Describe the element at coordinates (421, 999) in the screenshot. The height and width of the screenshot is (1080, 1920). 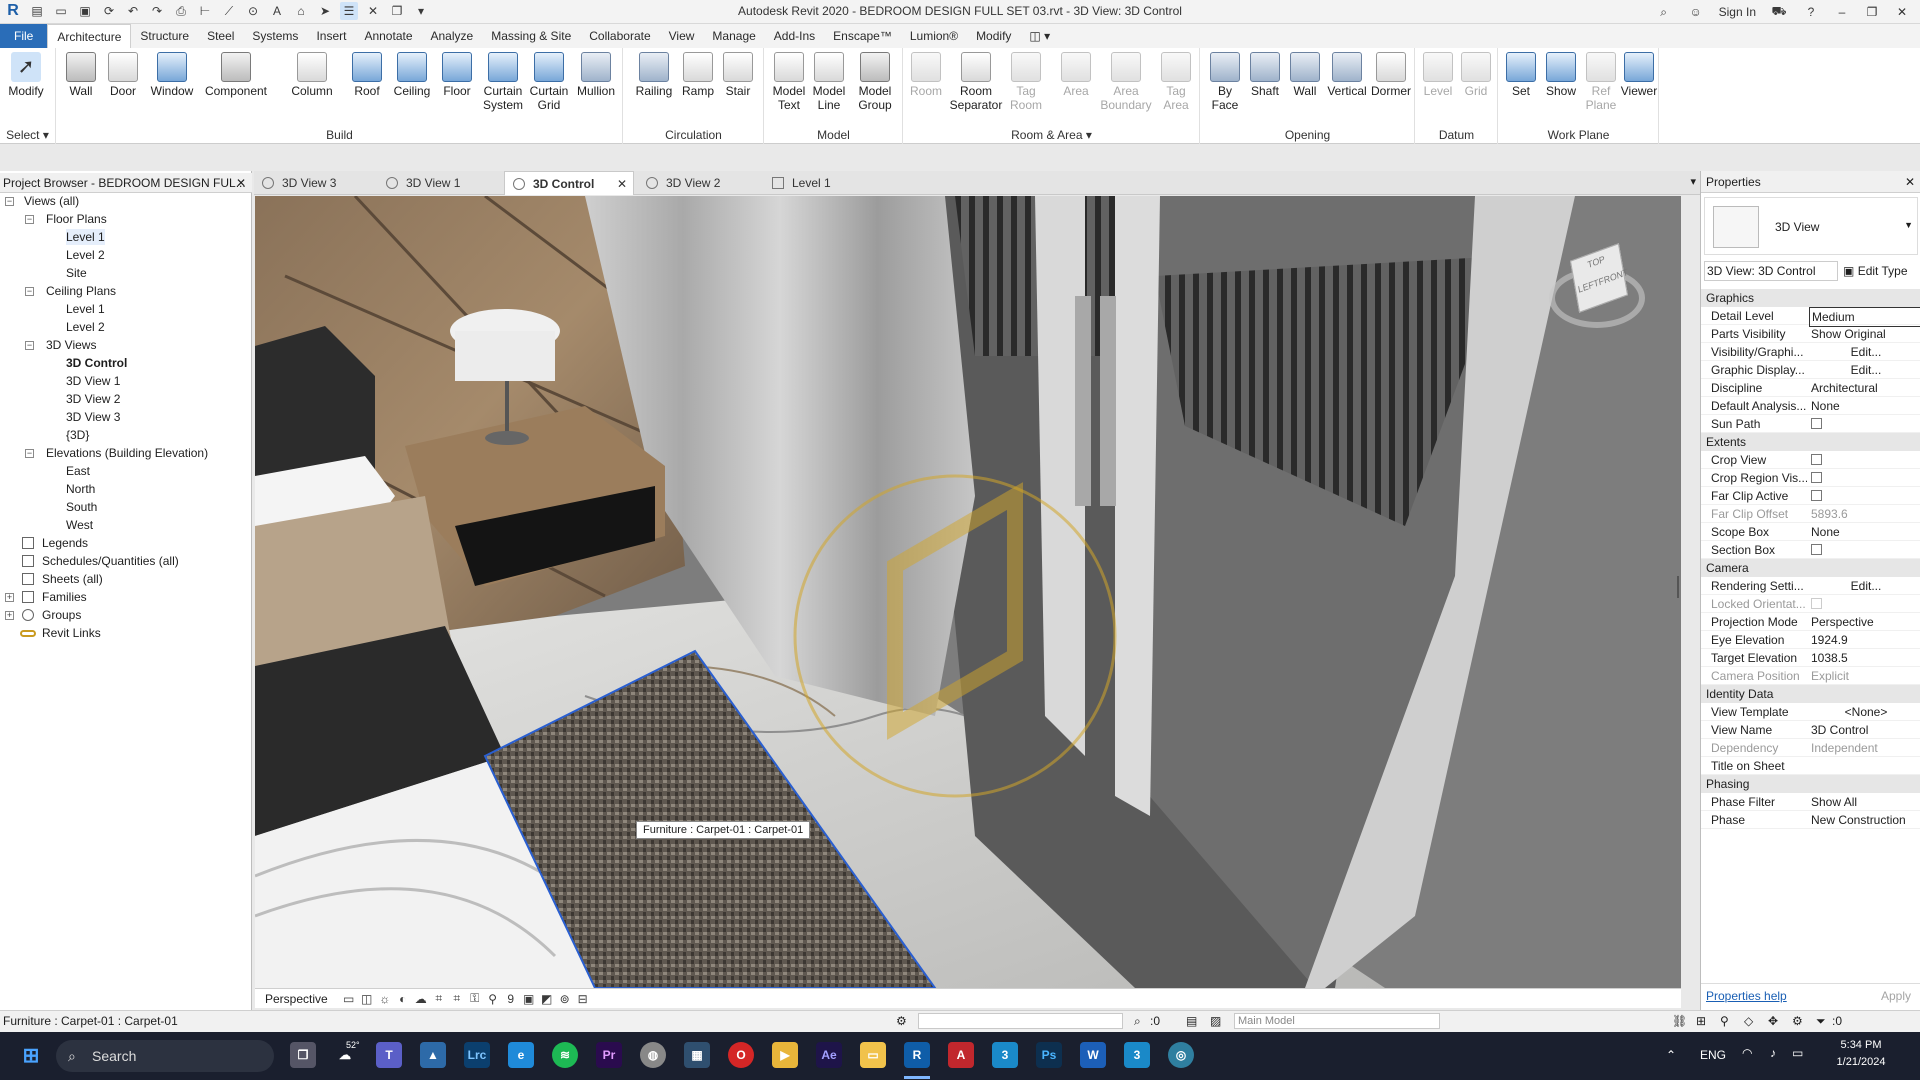
I see `render-icon: ☁` at that location.